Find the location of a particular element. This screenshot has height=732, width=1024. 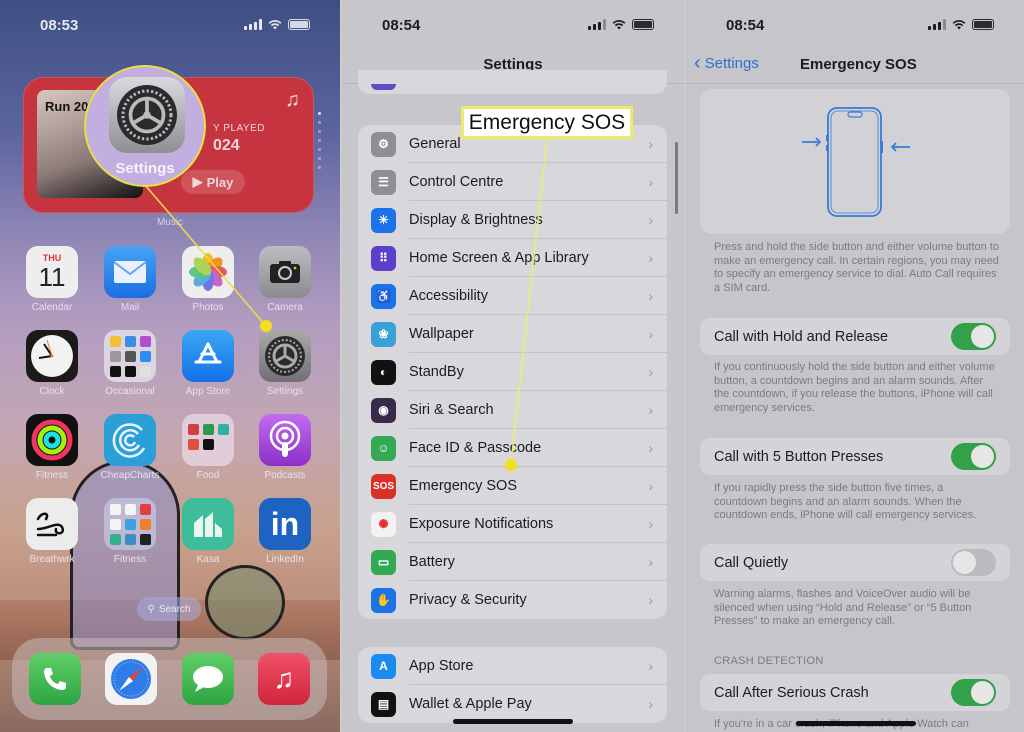

activity-rings-icon is located at coordinates (52, 440).